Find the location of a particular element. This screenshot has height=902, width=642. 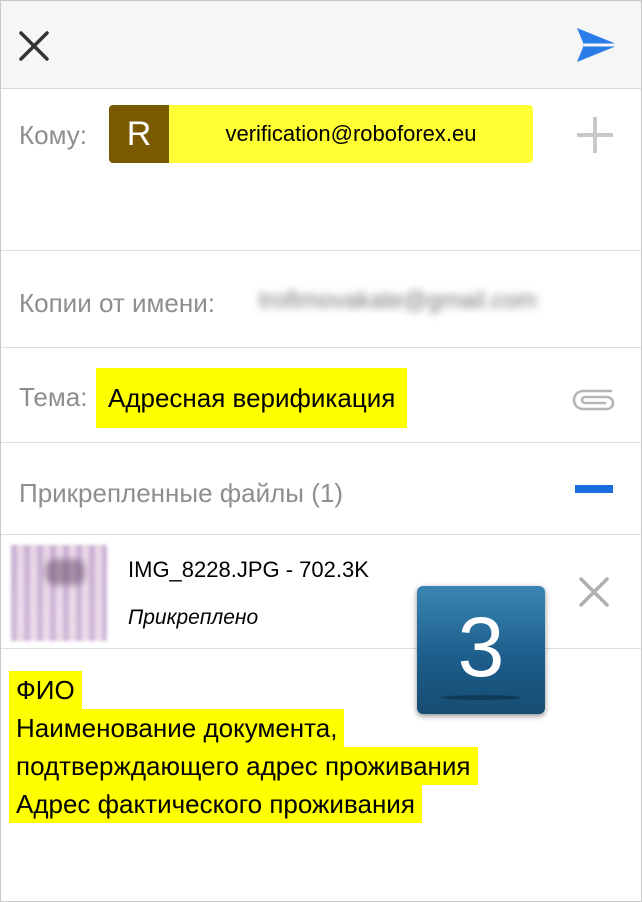

attachment-thumbnail is located at coordinates (59, 593).